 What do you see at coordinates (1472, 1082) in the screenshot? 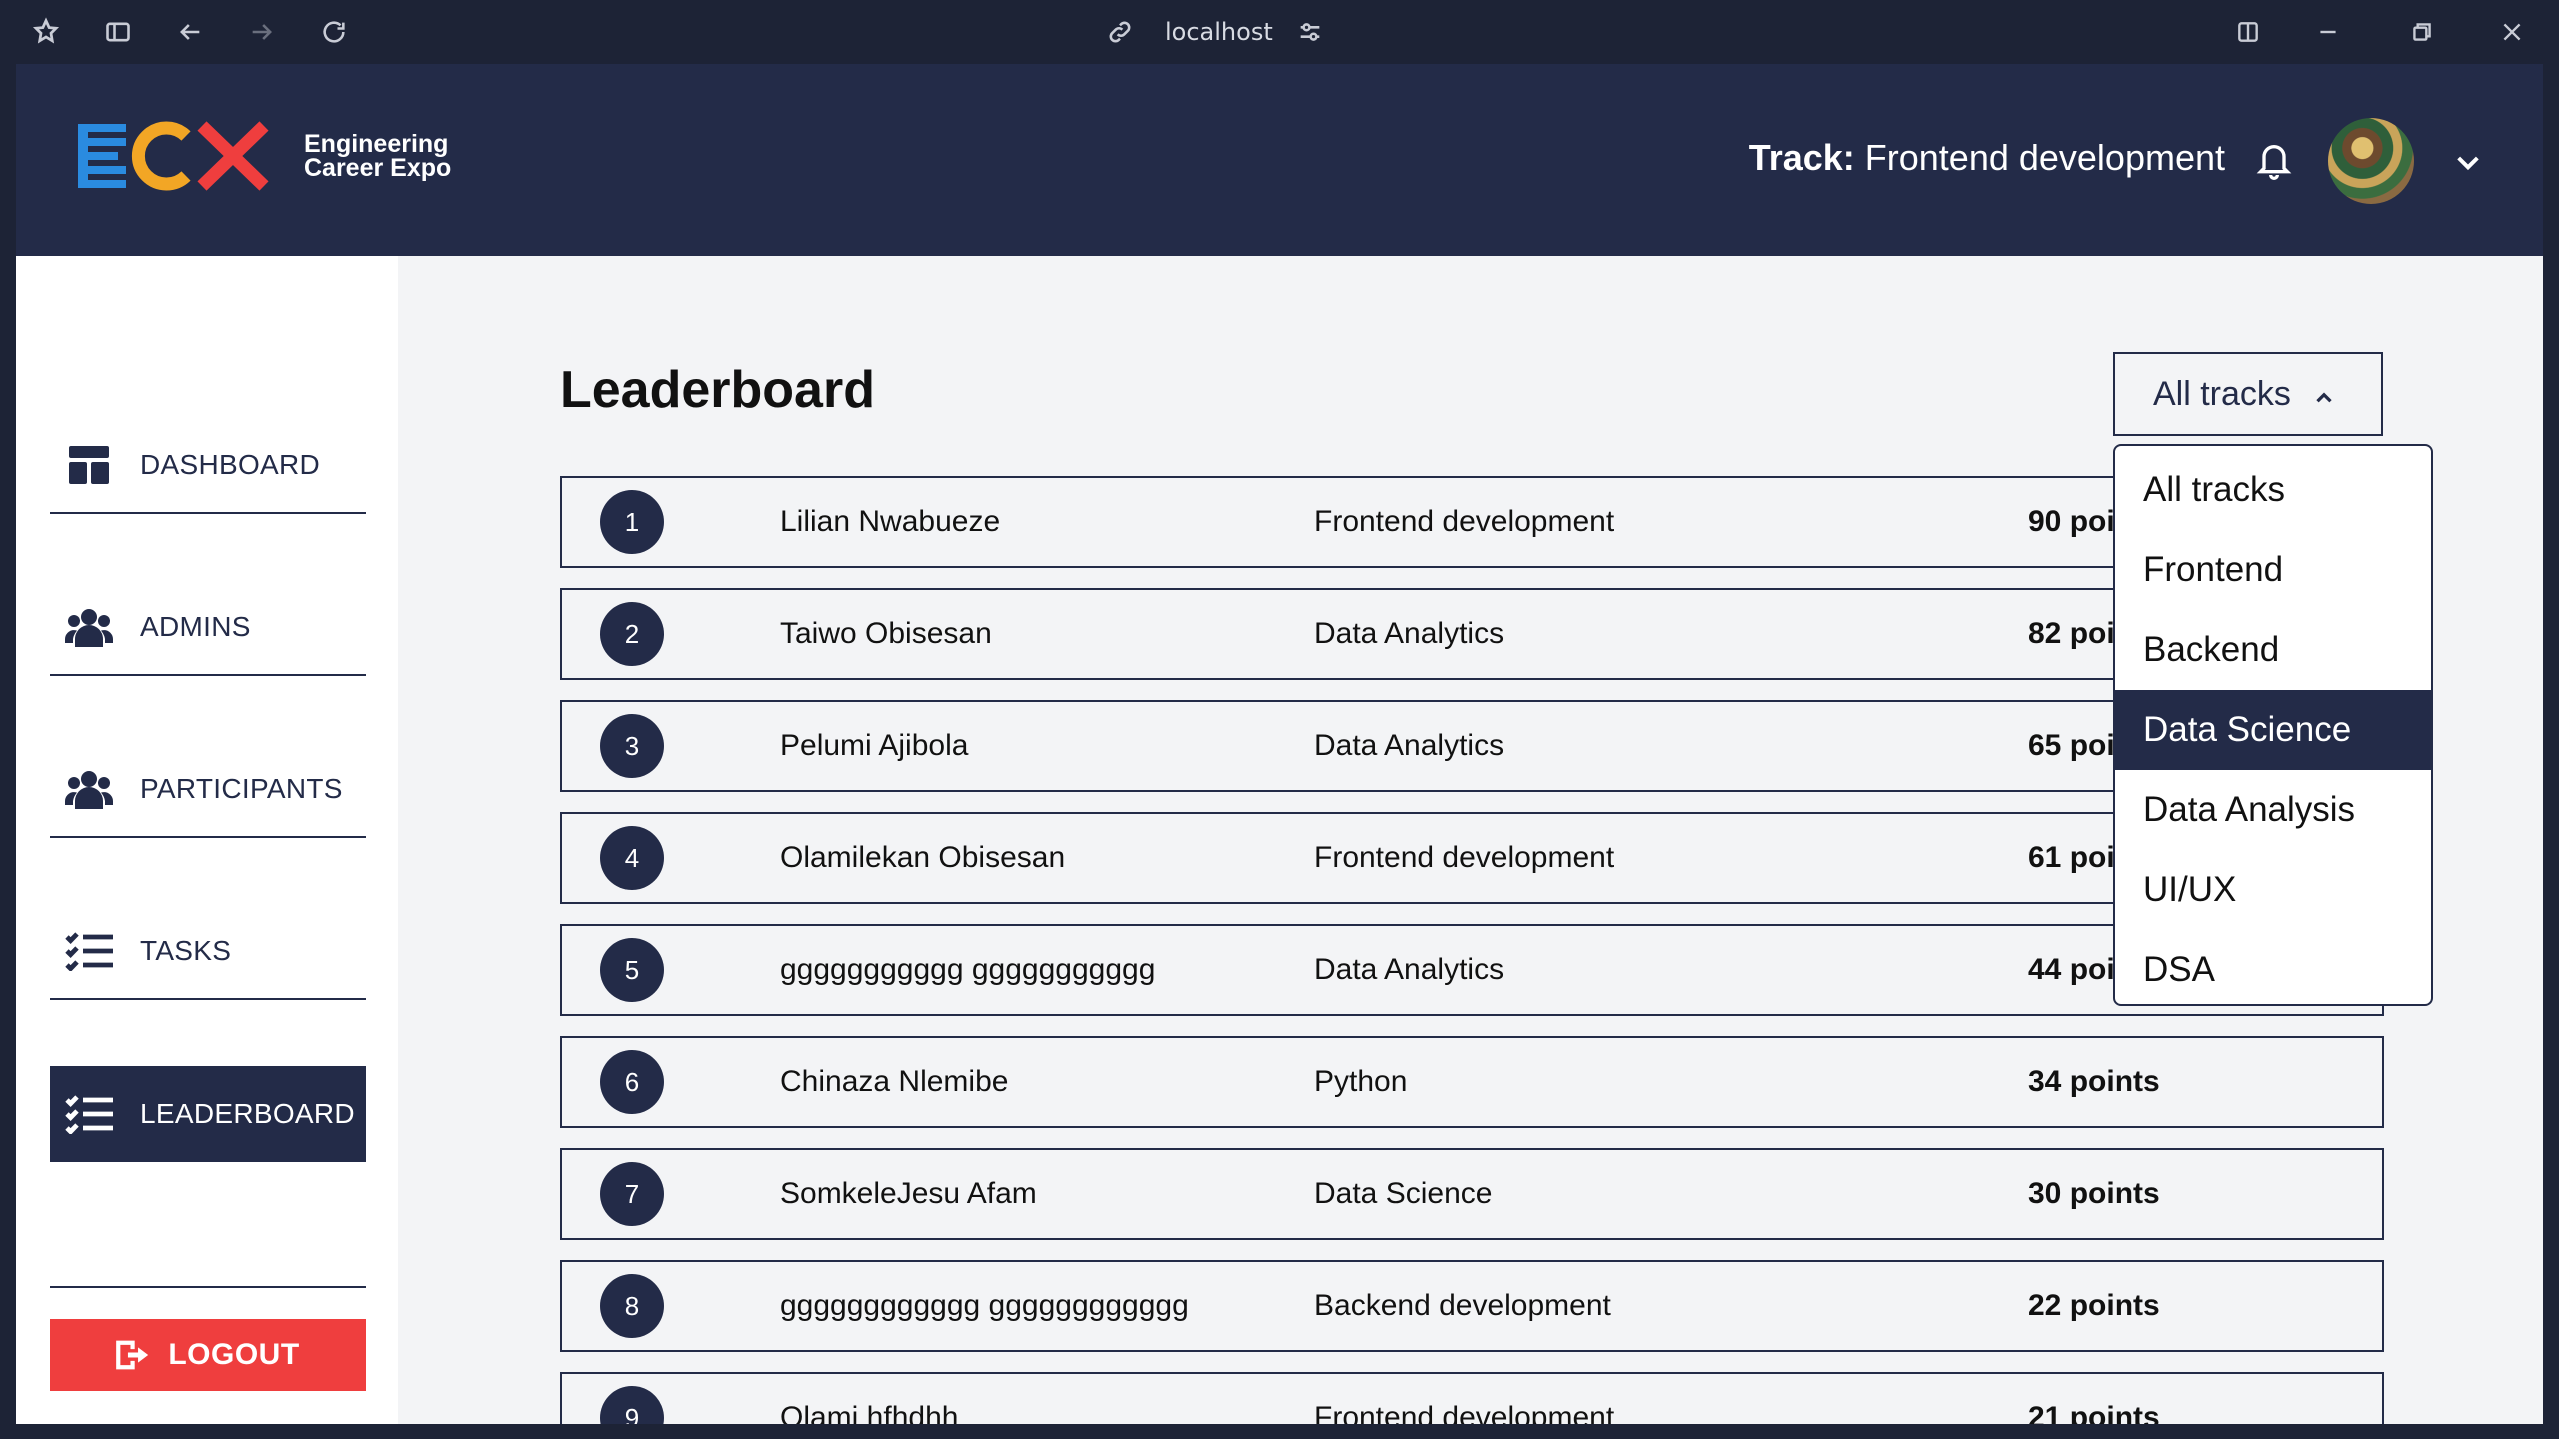
I see `table-row: 6 Chinaza Nlemibe Python 34 points` at bounding box center [1472, 1082].